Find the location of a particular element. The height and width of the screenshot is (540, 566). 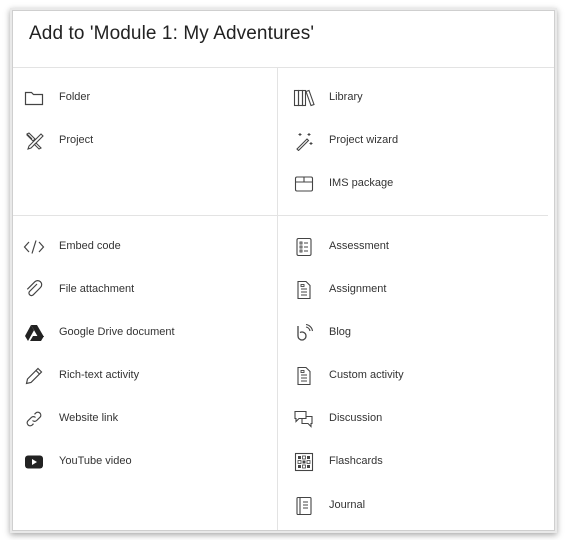

add-embed-code-item: Embed code is located at coordinates (138, 247).